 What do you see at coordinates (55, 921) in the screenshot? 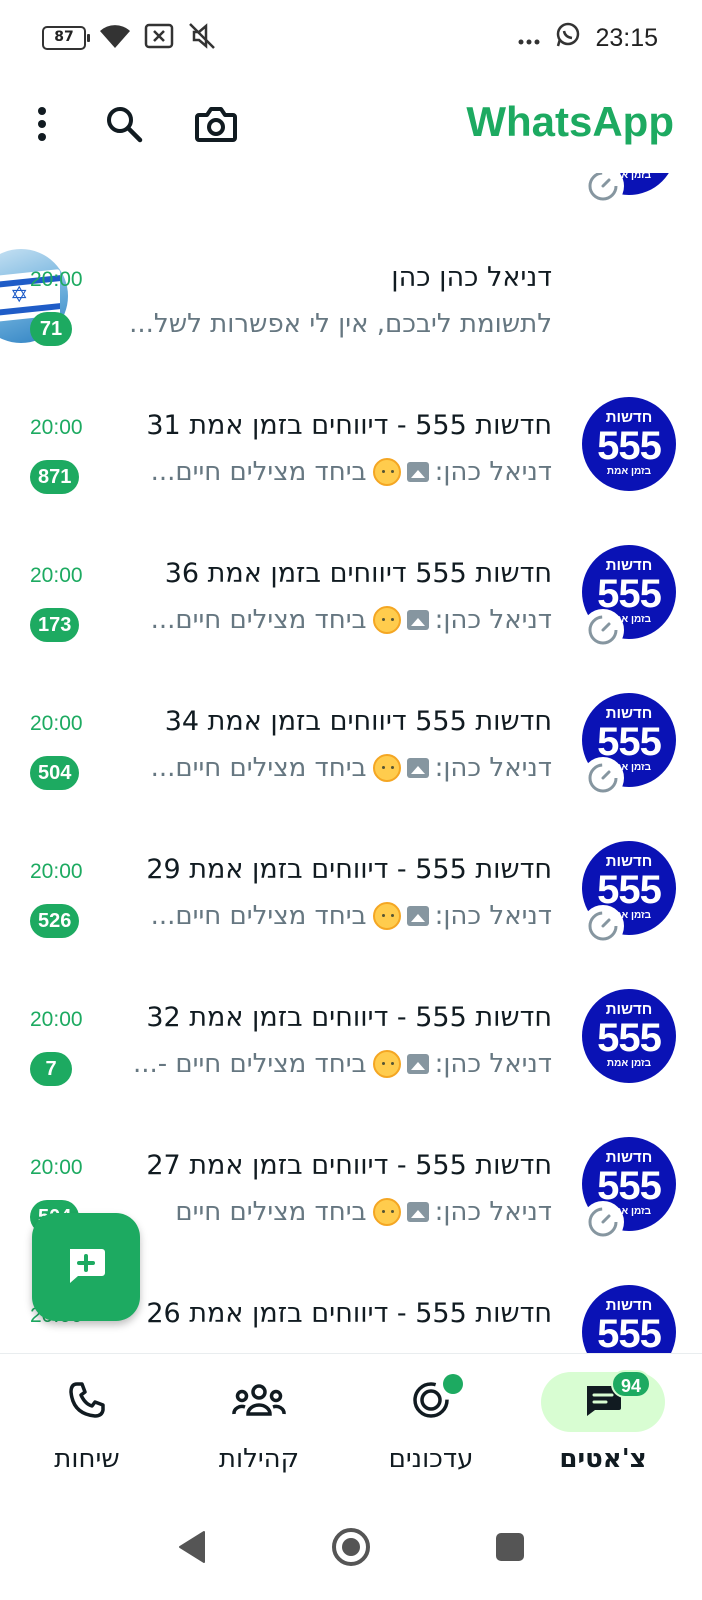
I see `unread-count-badge: 526` at bounding box center [55, 921].